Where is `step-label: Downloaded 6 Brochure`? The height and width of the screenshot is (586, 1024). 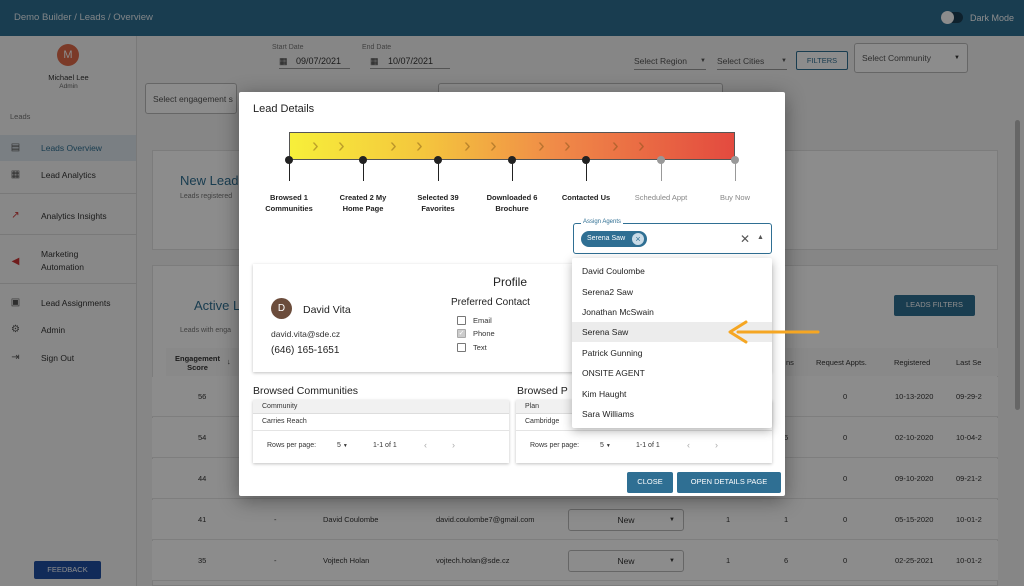
step-label: Downloaded 6 Brochure is located at coordinates (512, 203).